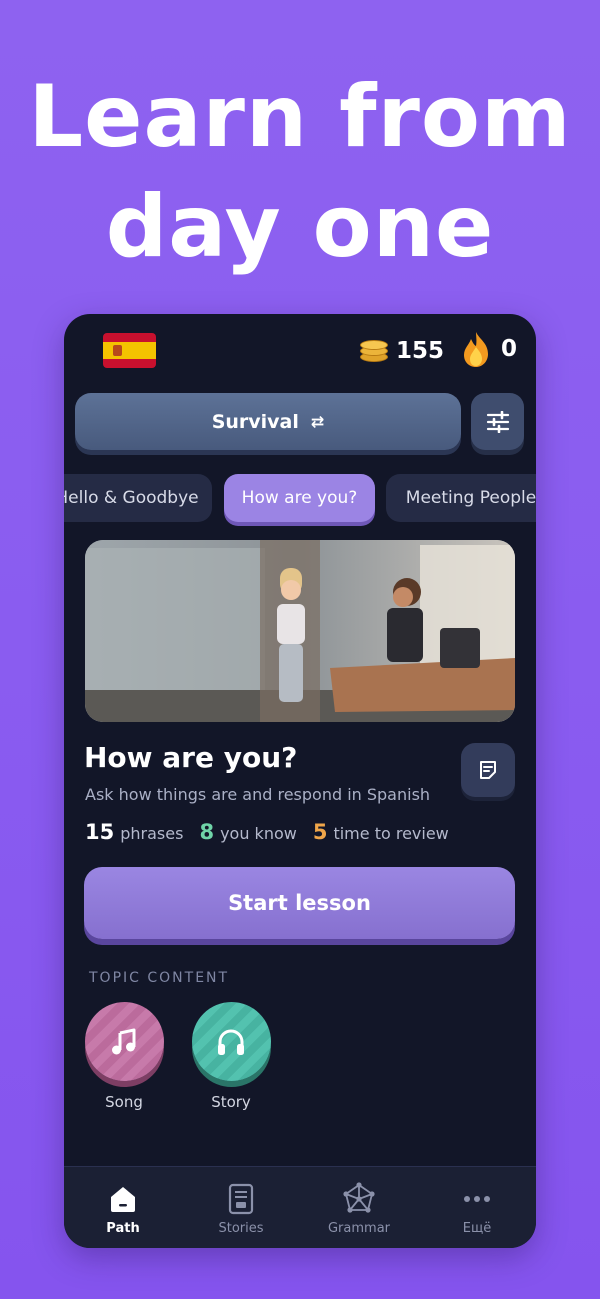 The width and height of the screenshot is (600, 1299). I want to click on nav-path: Path, so click(123, 1207).